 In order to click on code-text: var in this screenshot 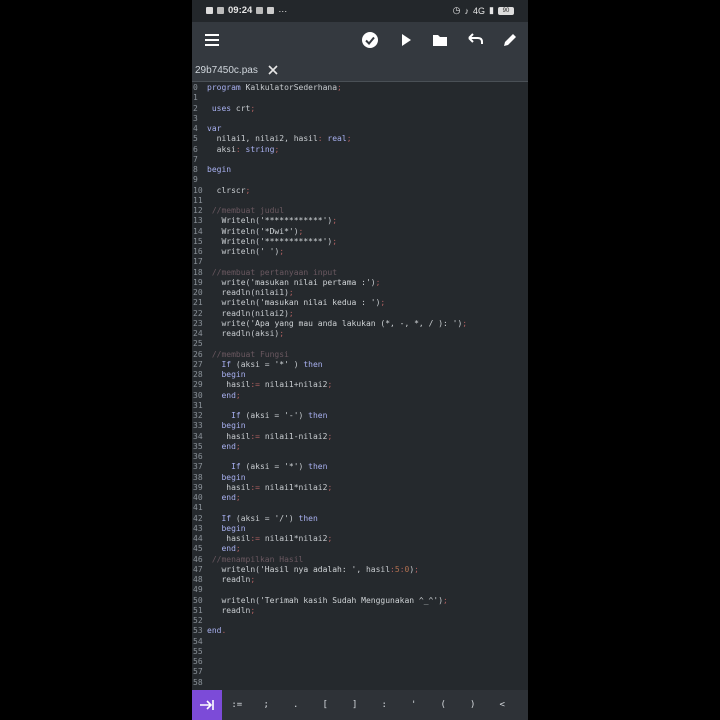, I will do `click(214, 129)`.